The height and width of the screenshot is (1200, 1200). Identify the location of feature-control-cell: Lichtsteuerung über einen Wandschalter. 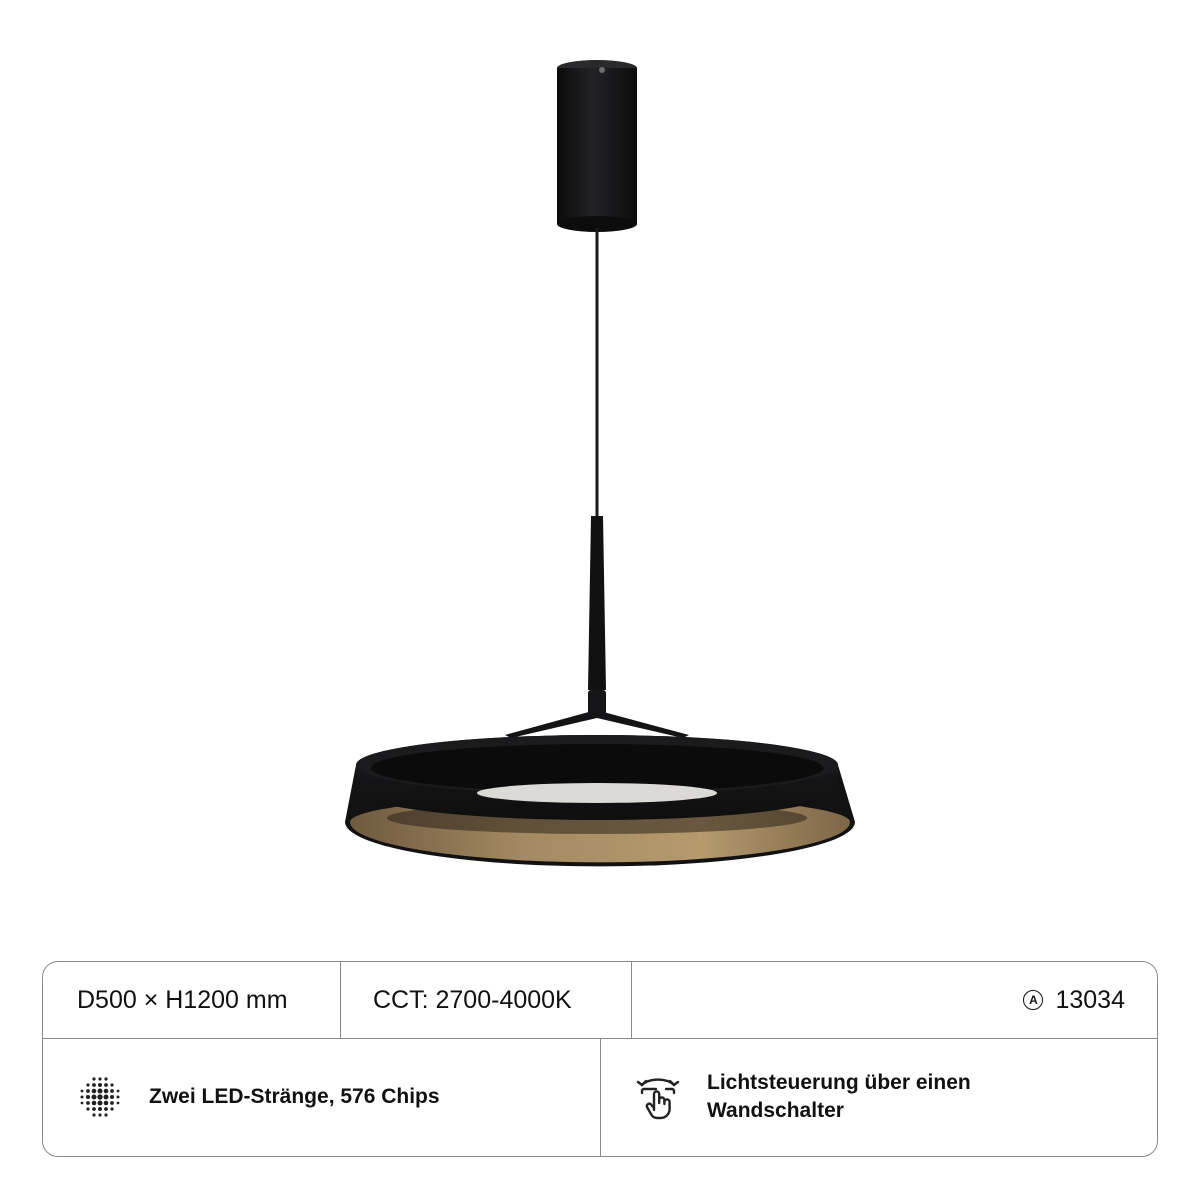
(879, 1097).